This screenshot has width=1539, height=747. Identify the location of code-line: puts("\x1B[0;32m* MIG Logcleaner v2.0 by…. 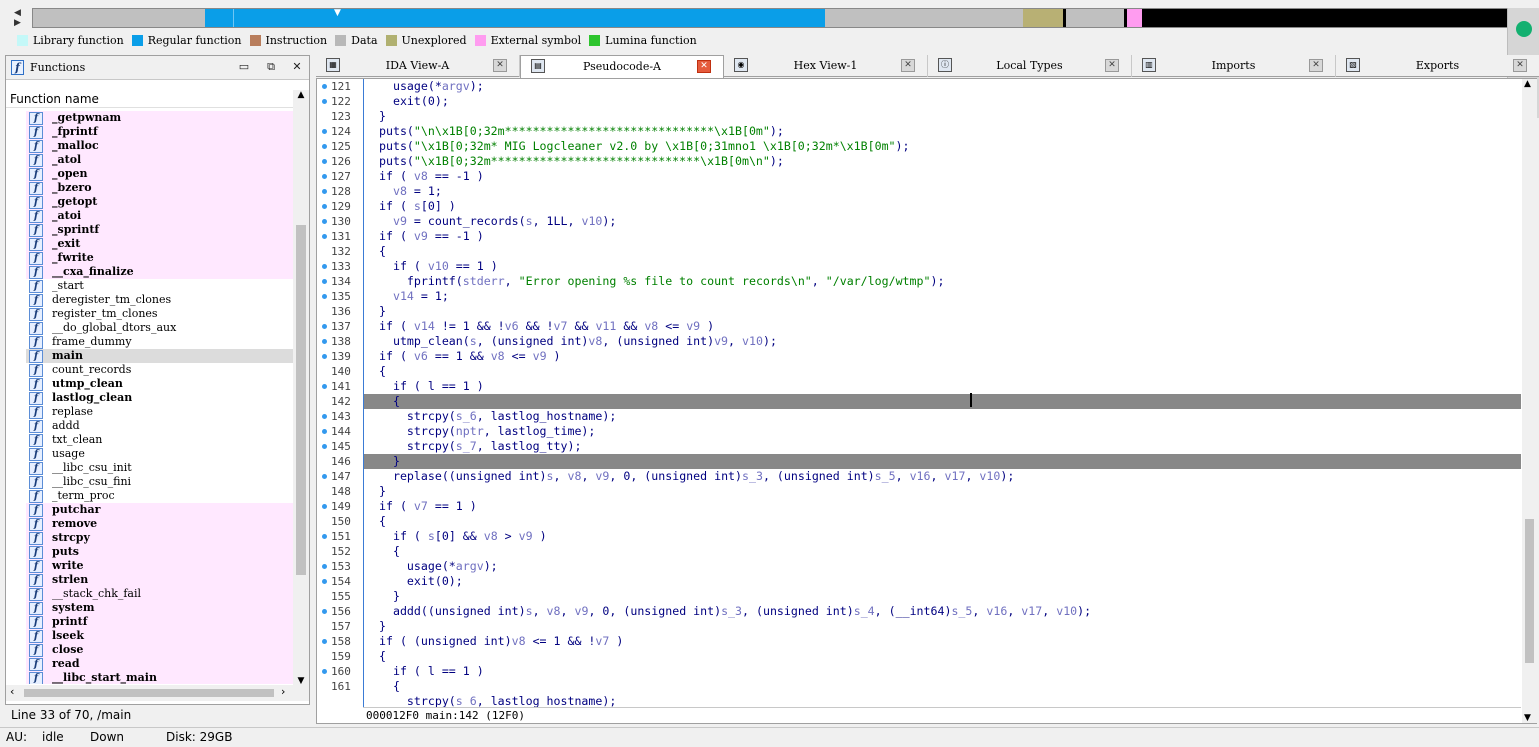
(942, 146).